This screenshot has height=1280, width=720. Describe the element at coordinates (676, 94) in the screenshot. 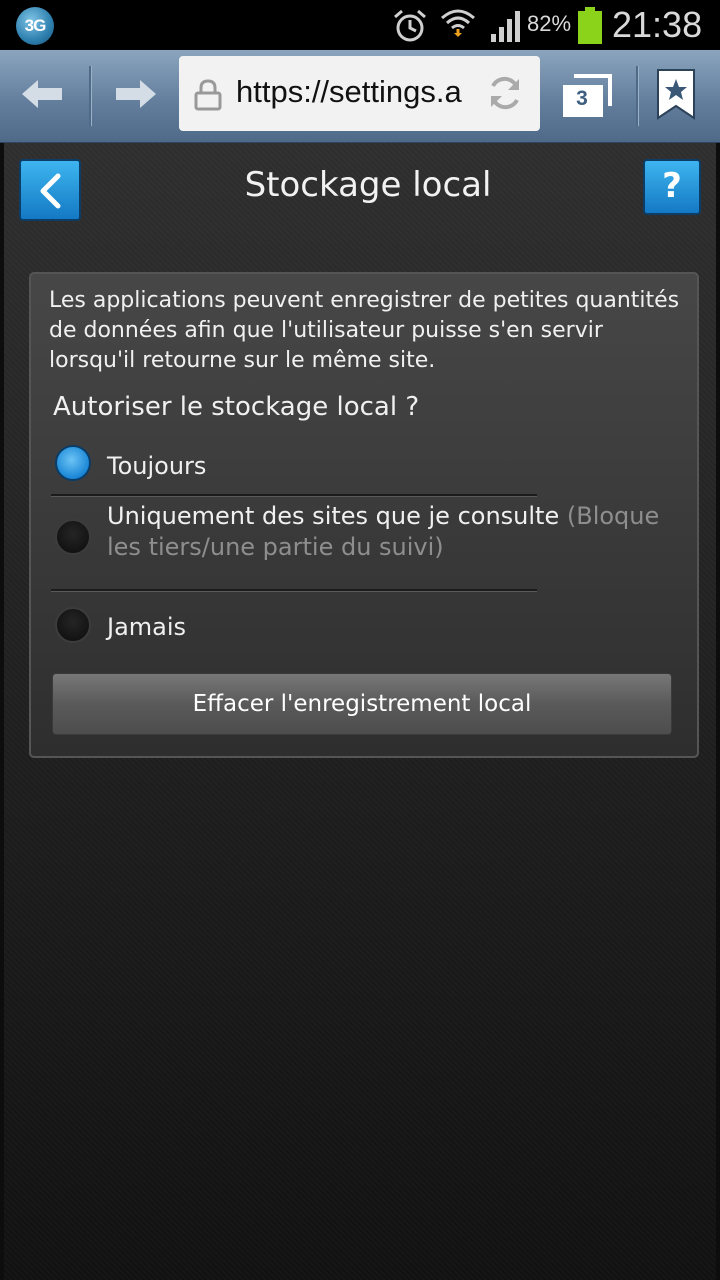

I see `bookmark-icon` at that location.